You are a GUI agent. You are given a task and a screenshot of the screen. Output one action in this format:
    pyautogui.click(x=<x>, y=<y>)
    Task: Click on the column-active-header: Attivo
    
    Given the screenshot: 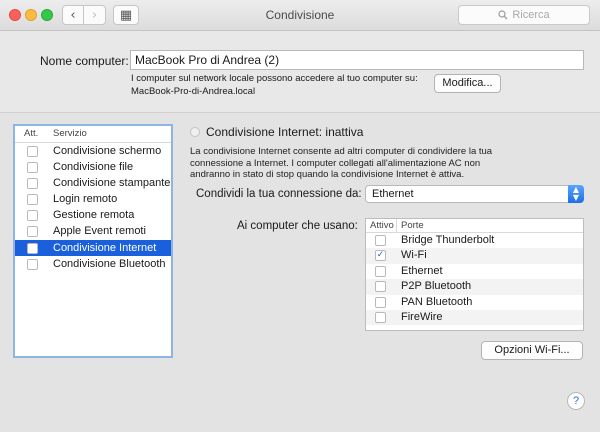 What is the action you would take?
    pyautogui.click(x=382, y=225)
    